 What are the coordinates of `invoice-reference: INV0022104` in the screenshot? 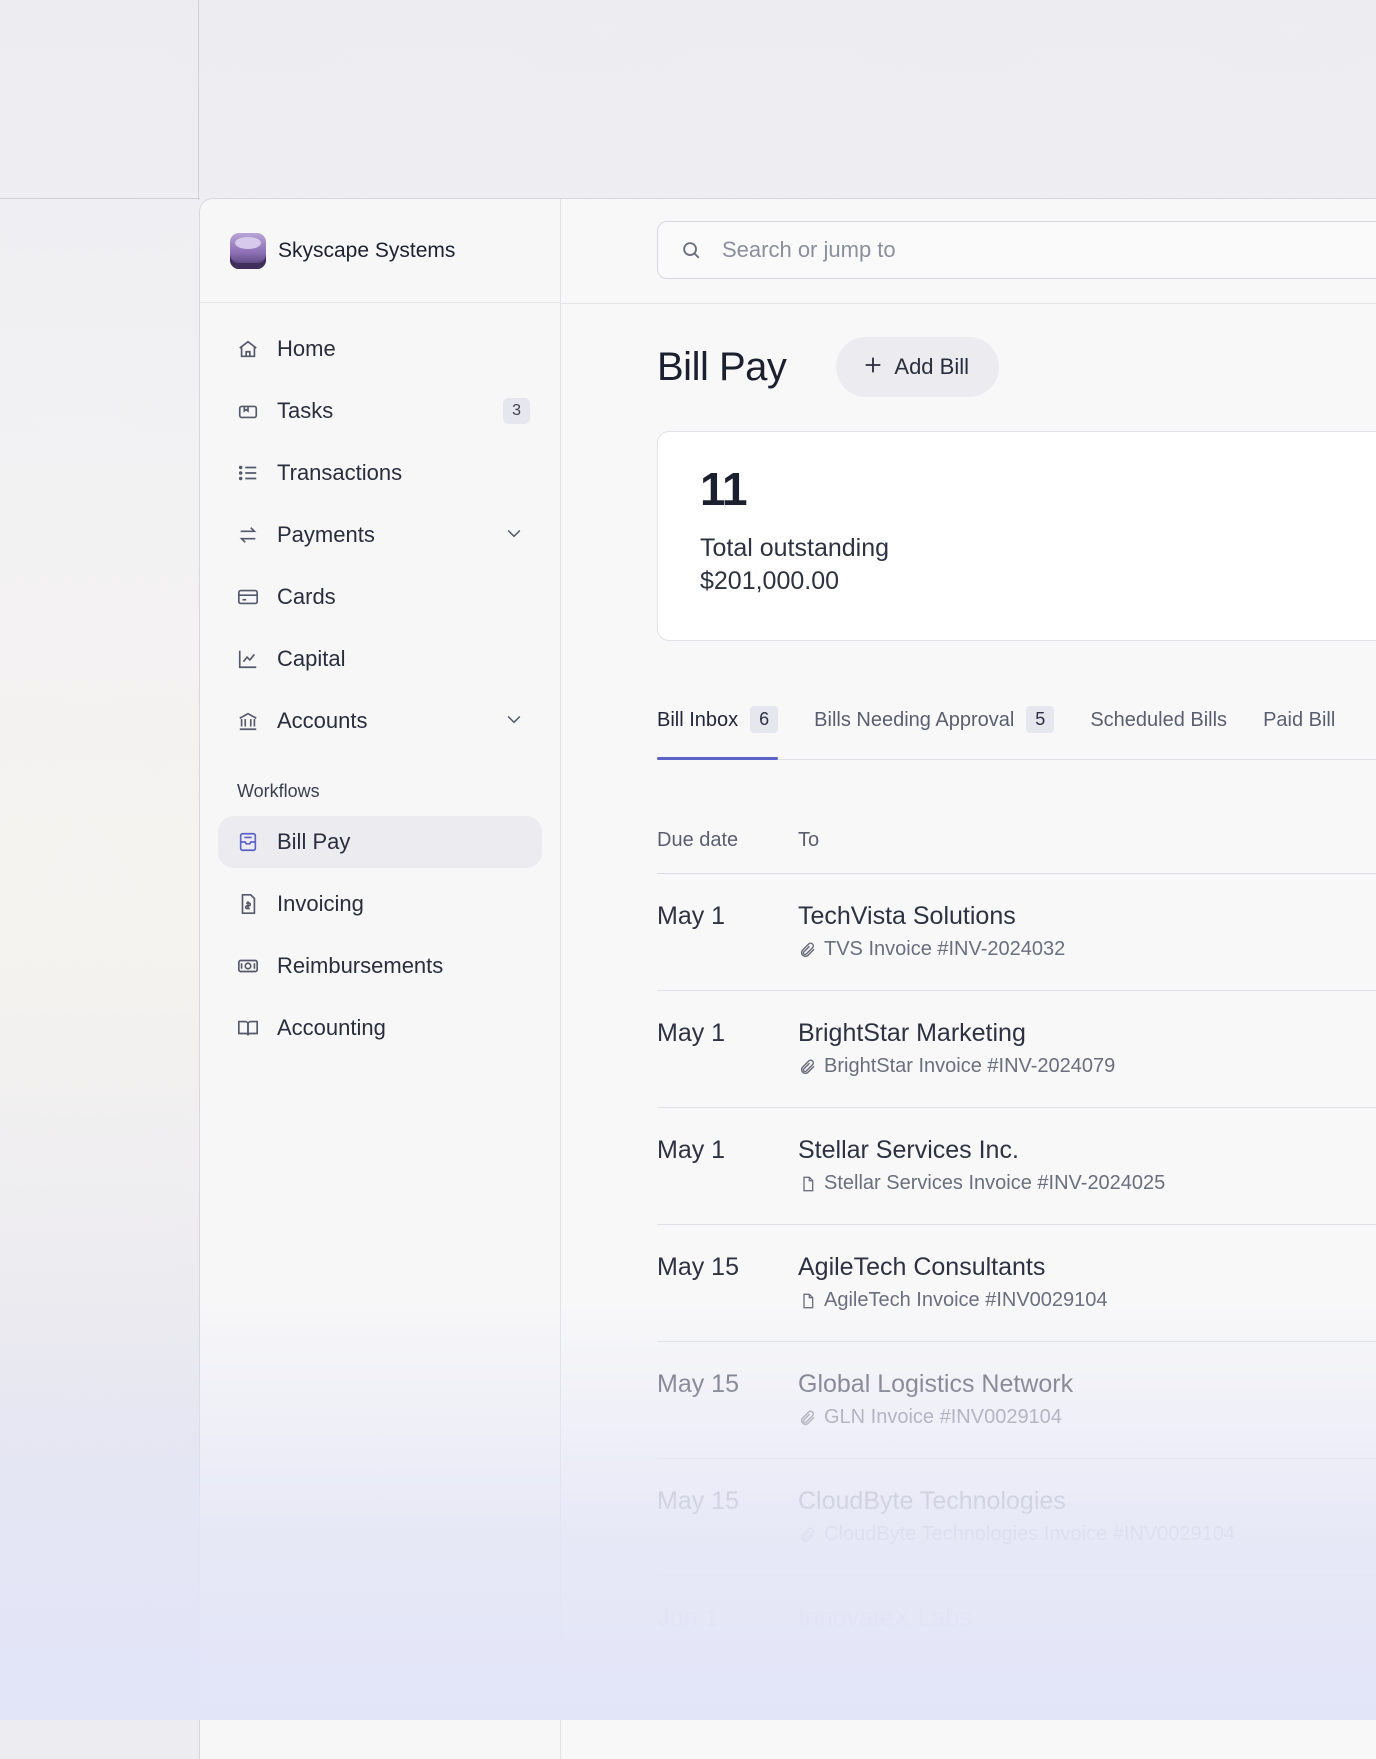 It's located at (967, 1651).